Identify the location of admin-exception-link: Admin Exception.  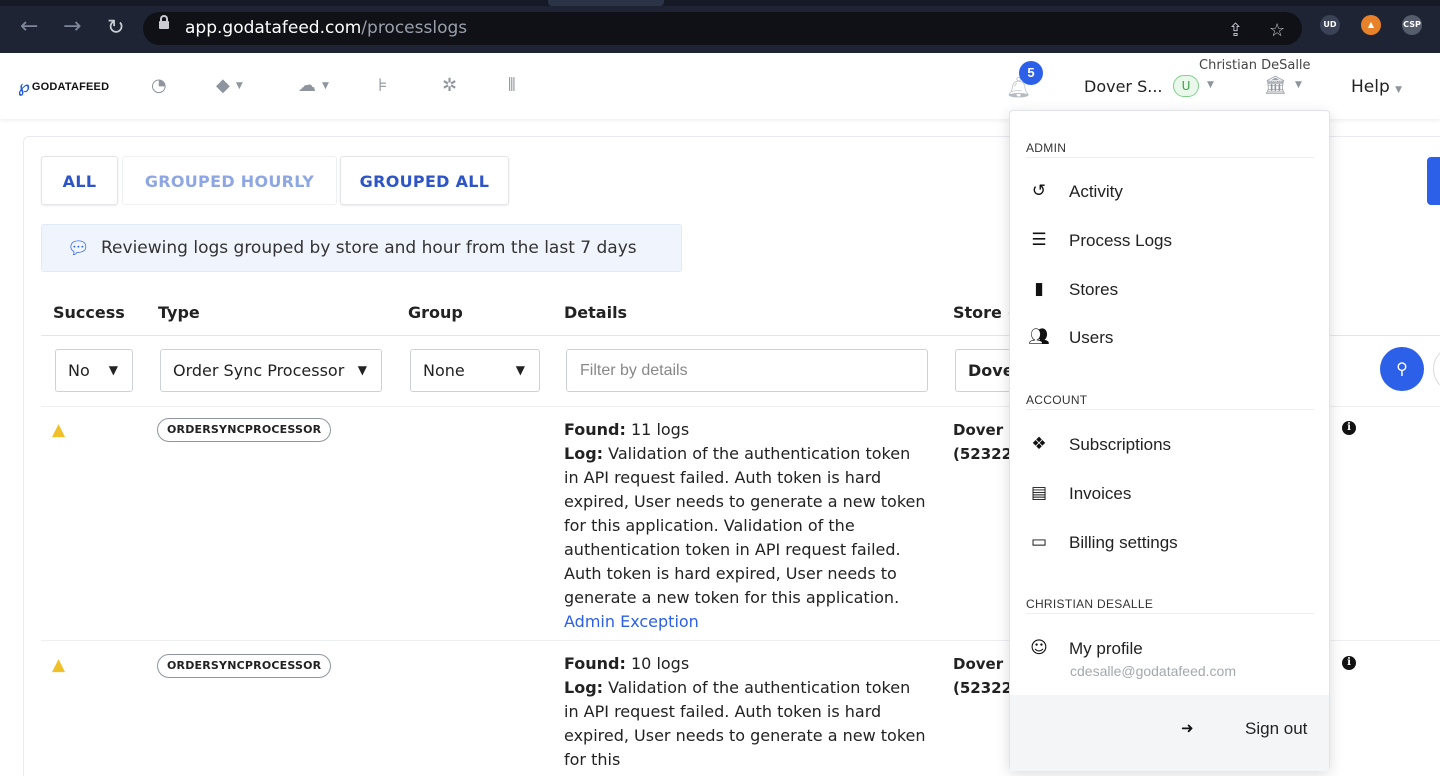
(631, 621).